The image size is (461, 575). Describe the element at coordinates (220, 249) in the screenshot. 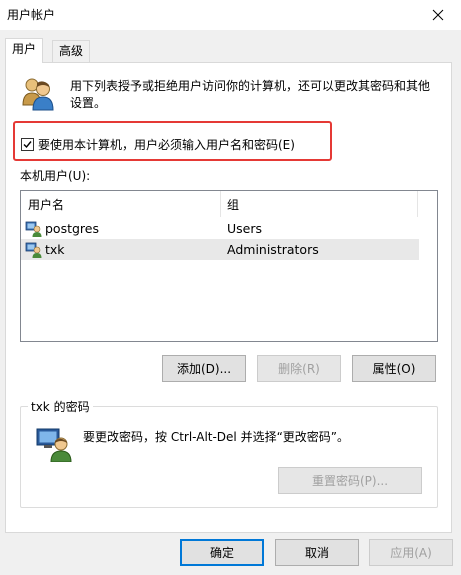

I see `table-row: txk Administrators` at that location.